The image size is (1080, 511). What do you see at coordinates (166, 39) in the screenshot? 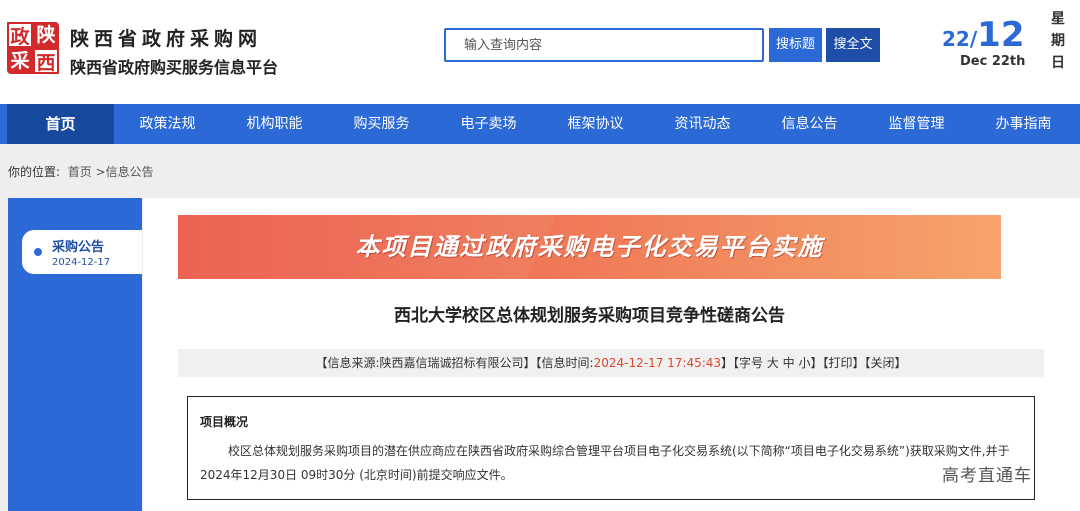
I see `site-title: 陕西省政府采购网` at bounding box center [166, 39].